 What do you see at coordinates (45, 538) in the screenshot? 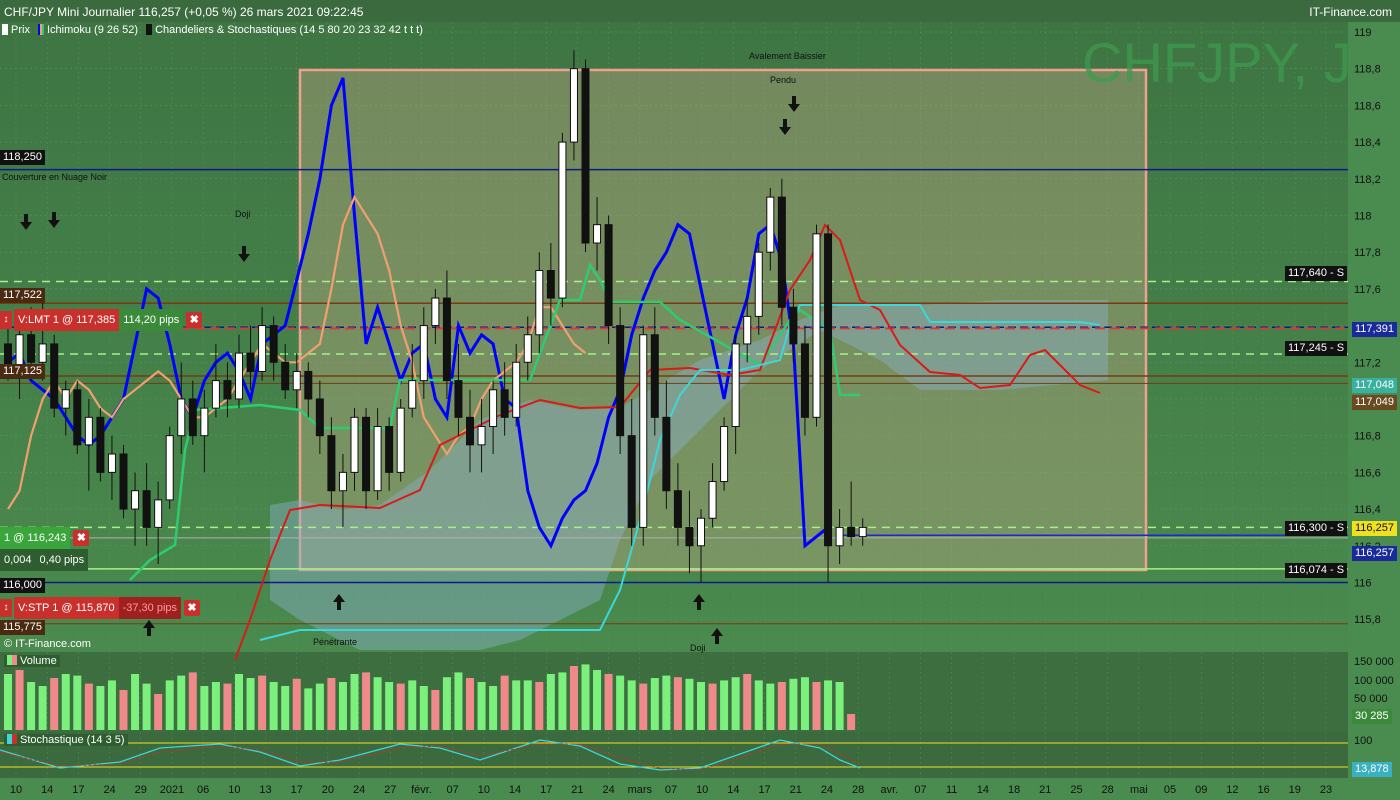
I see `position-order: 1 @ 116,243 ✖` at bounding box center [45, 538].